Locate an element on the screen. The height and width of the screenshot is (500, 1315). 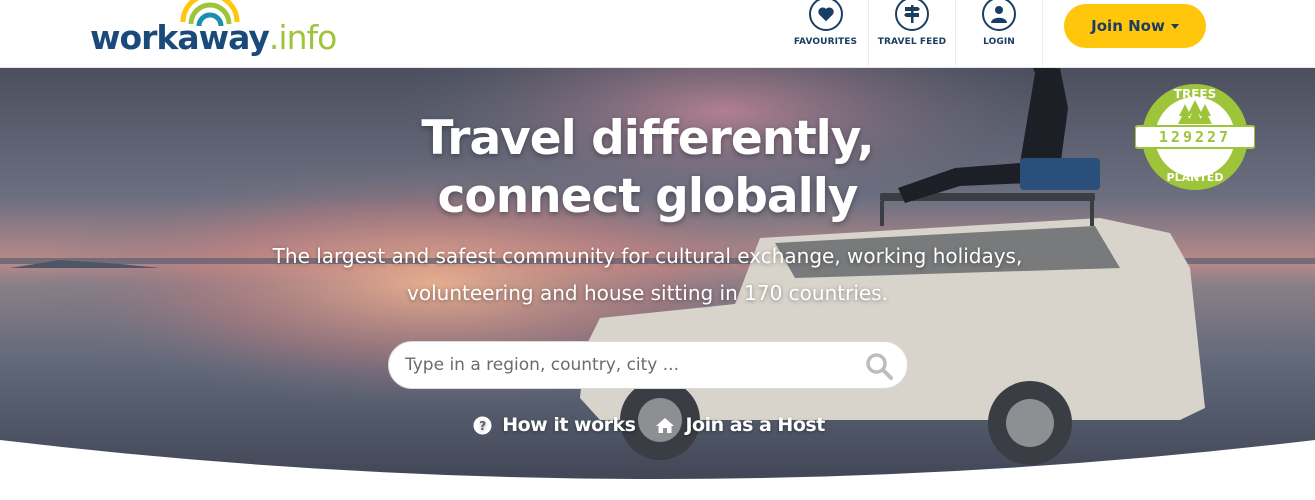
user-icon is located at coordinates (999, 15).